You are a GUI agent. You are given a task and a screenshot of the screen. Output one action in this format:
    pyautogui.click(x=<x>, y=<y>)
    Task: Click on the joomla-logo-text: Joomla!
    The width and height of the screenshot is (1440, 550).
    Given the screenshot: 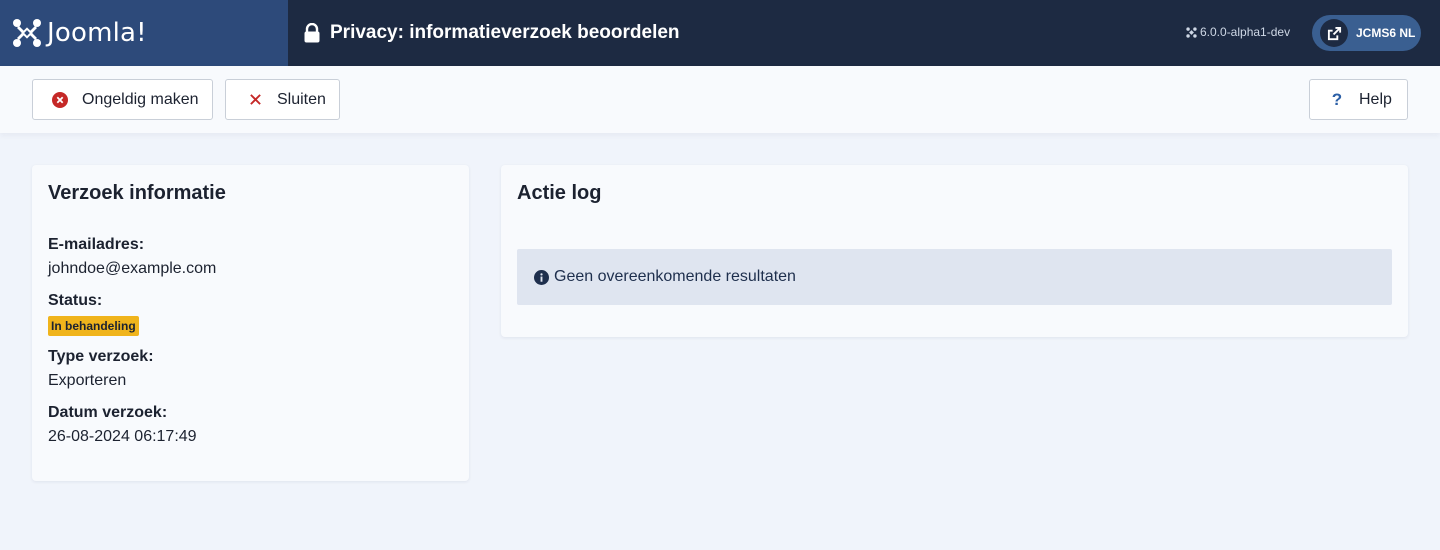 What is the action you would take?
    pyautogui.click(x=97, y=33)
    